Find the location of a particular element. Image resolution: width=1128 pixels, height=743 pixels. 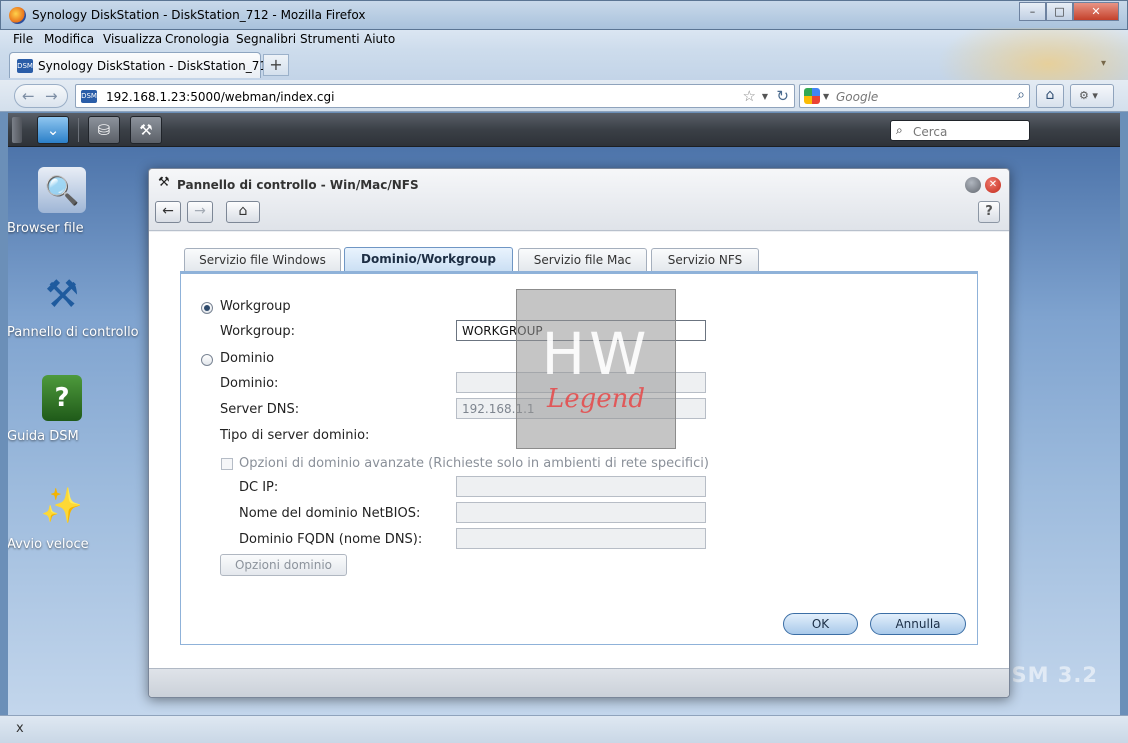

desktop-icon-control-panel: ⚒ Pannello di controllo is located at coordinates (73, 305).